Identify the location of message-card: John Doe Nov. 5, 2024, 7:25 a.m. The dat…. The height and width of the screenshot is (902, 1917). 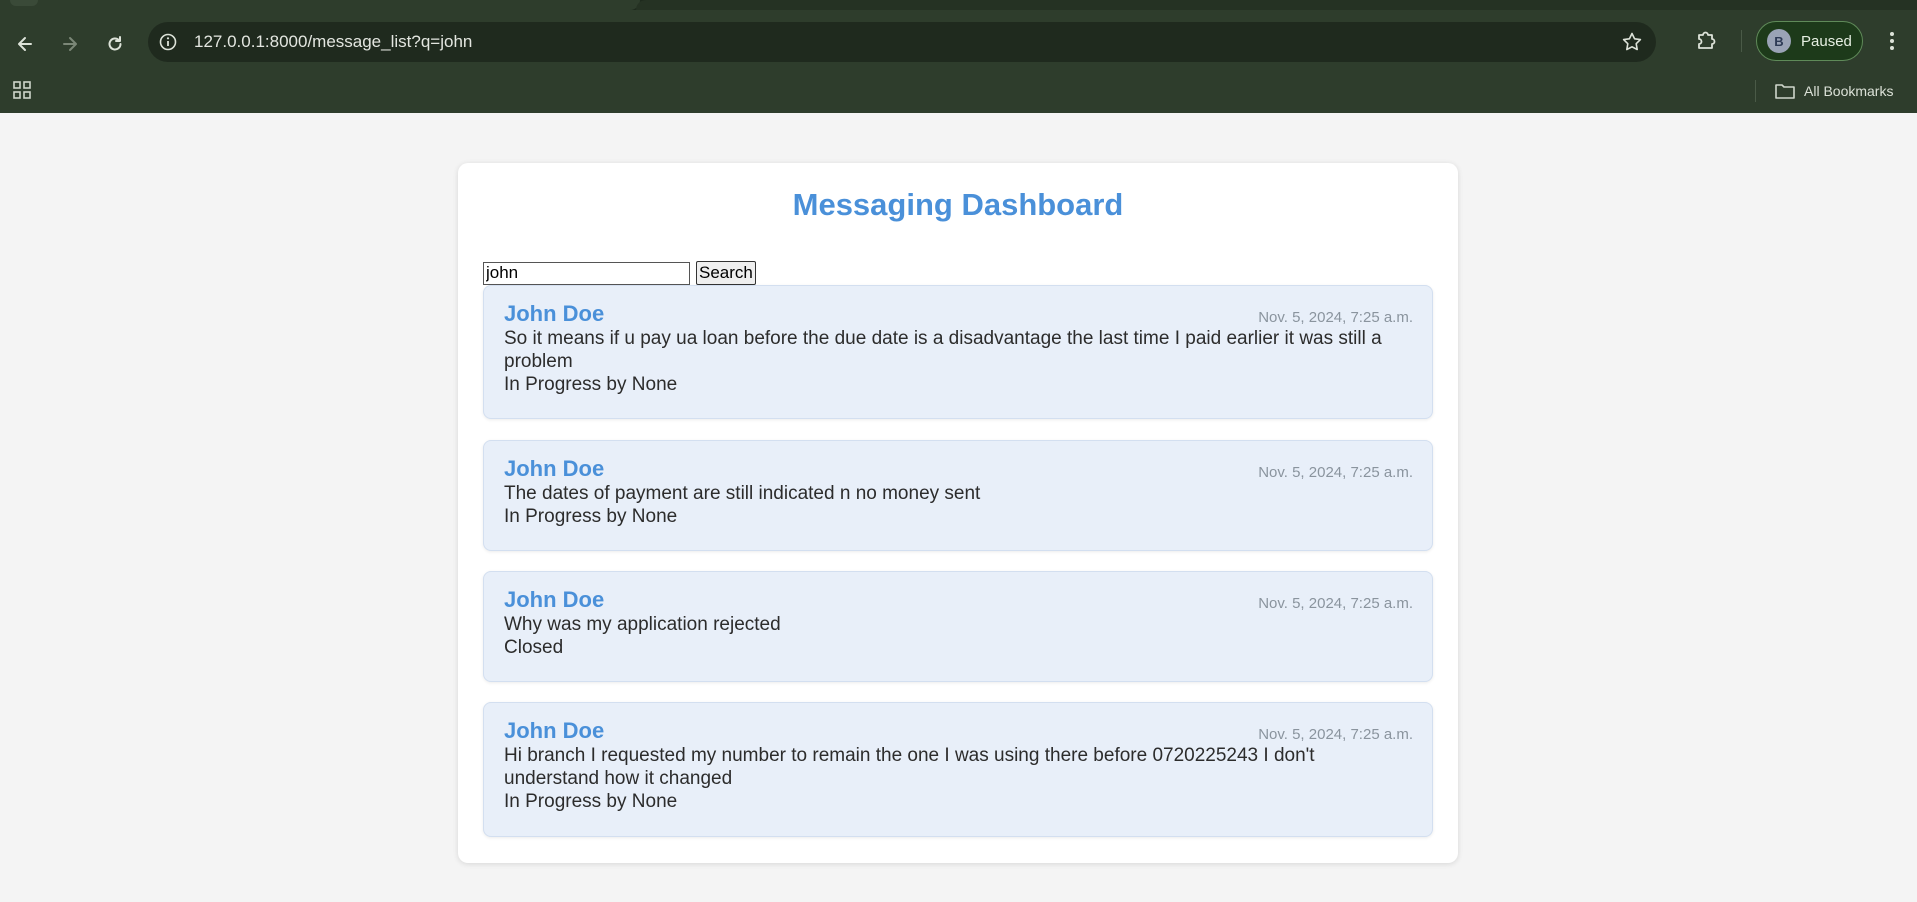
(958, 495).